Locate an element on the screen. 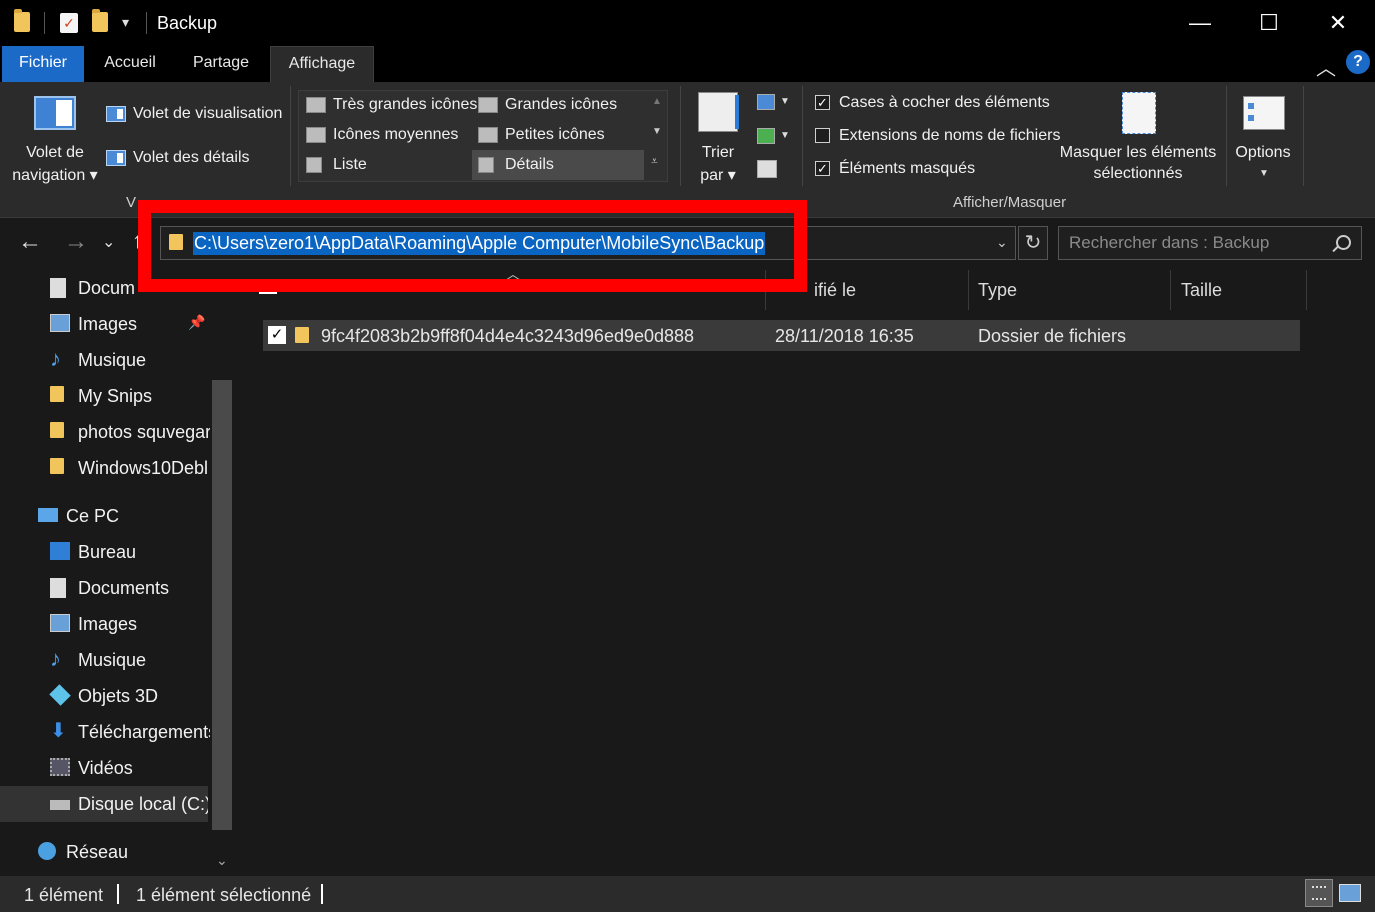 This screenshot has height=912, width=1375. tab-affichage: Affichage is located at coordinates (322, 64).